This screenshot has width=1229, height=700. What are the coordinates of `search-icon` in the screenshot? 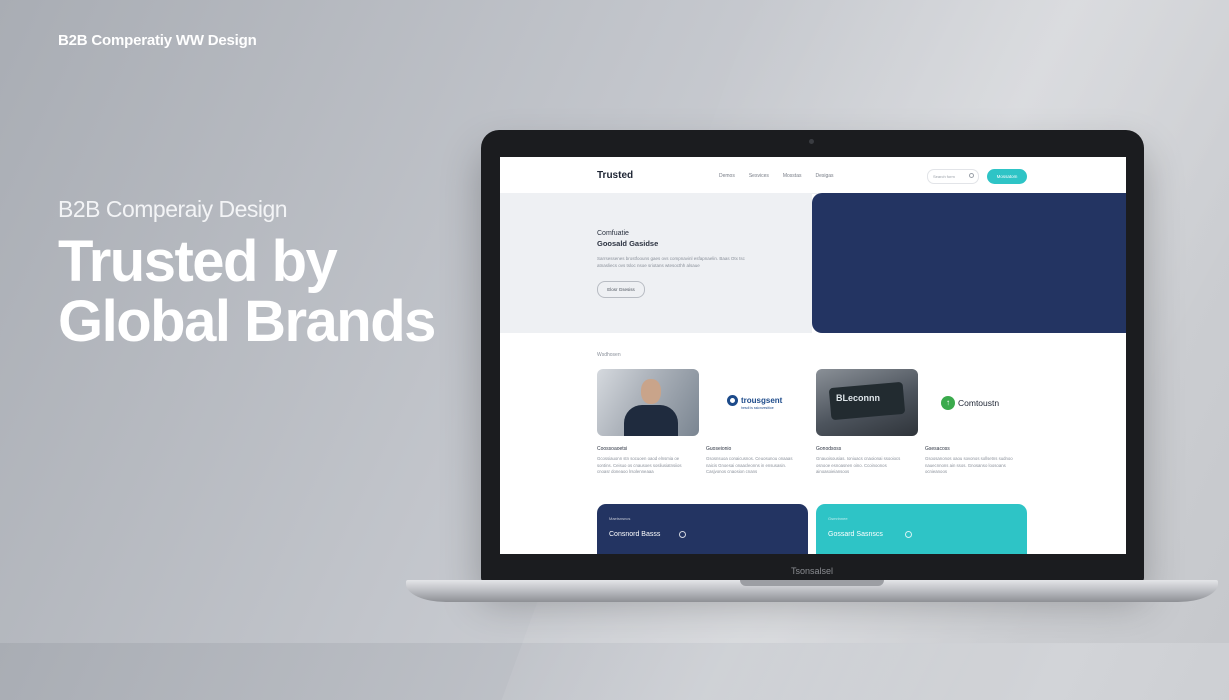 It's located at (971, 175).